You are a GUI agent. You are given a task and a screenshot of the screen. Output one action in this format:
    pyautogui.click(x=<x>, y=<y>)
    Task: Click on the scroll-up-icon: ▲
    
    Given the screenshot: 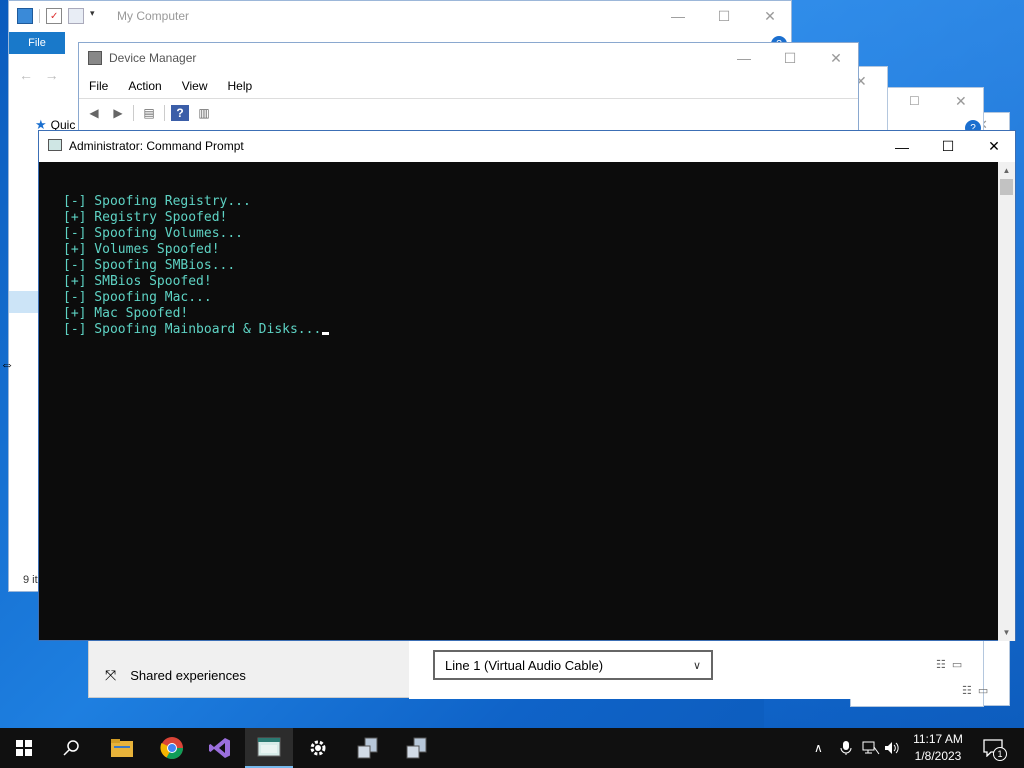 What is the action you would take?
    pyautogui.click(x=1006, y=170)
    